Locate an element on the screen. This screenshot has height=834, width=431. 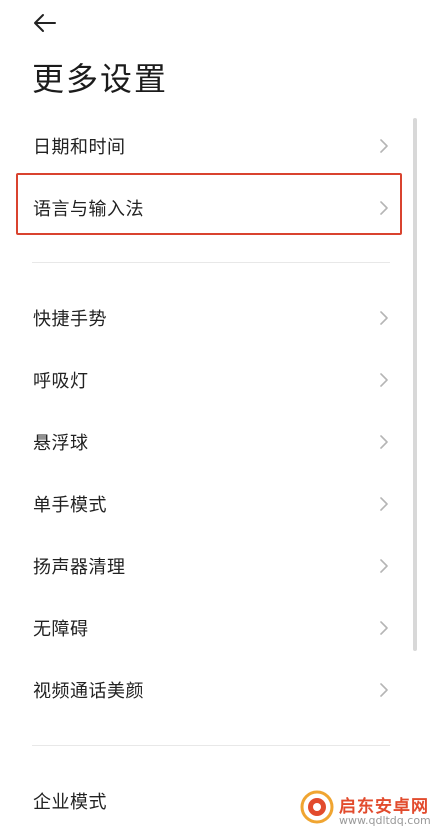
arrow-left-icon is located at coordinates (45, 23).